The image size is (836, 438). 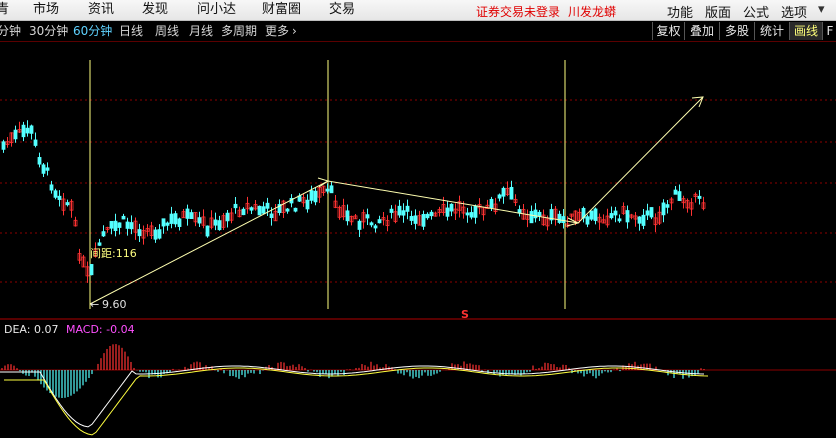 What do you see at coordinates (113, 253) in the screenshot?
I see `distance-label: 间距:116` at bounding box center [113, 253].